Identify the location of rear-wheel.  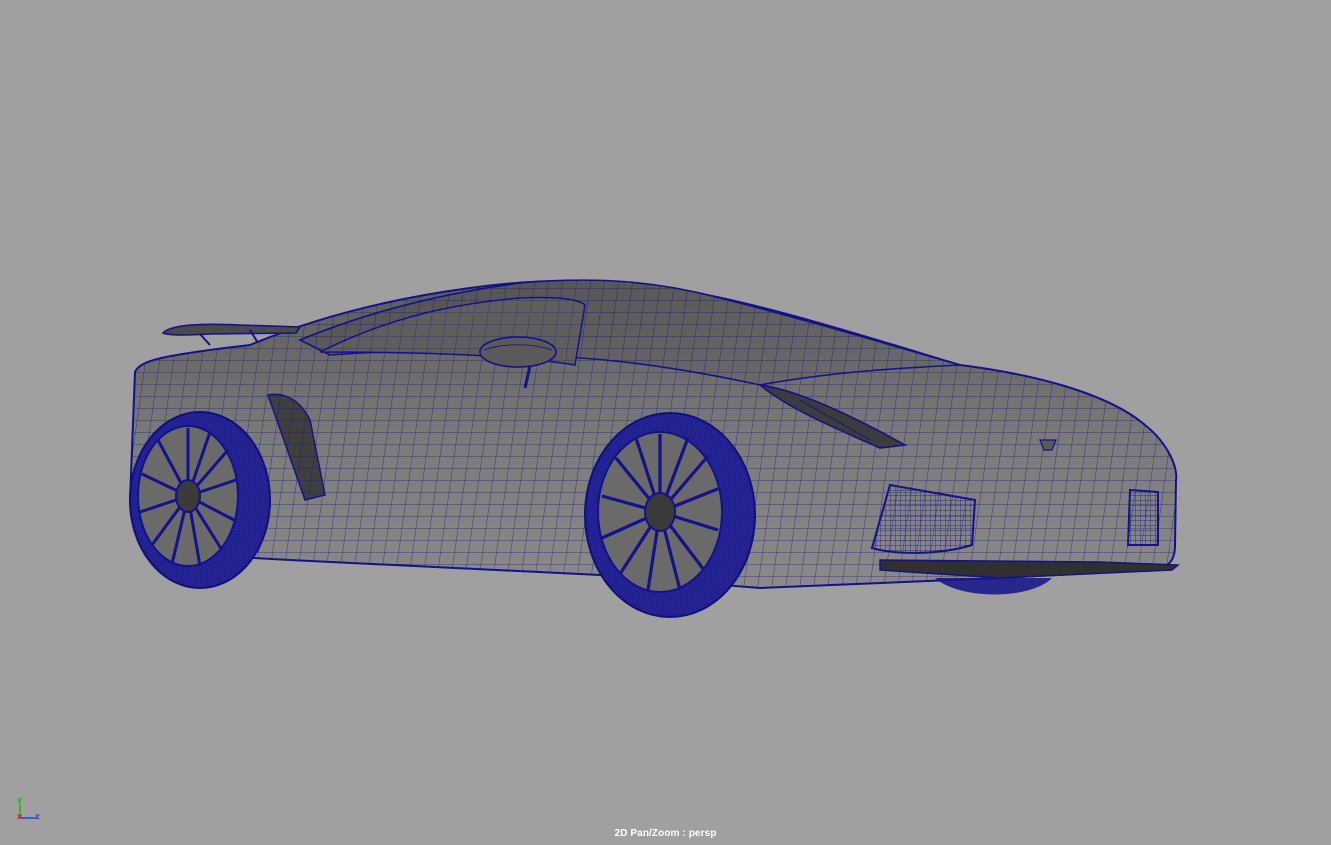
(200, 500).